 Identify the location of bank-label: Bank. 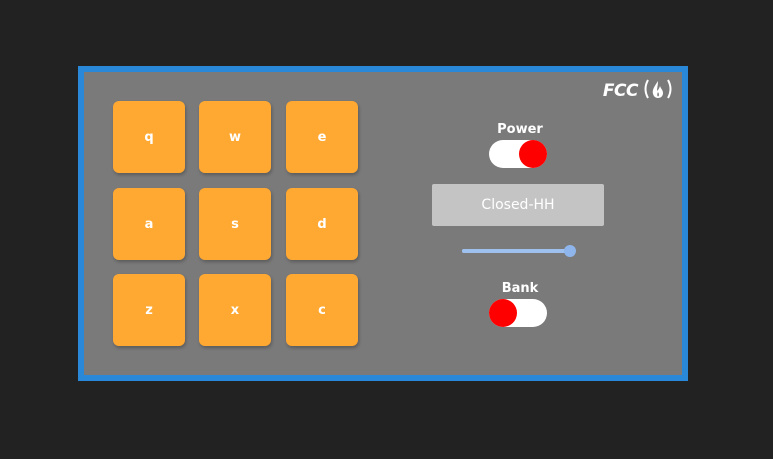
(520, 288).